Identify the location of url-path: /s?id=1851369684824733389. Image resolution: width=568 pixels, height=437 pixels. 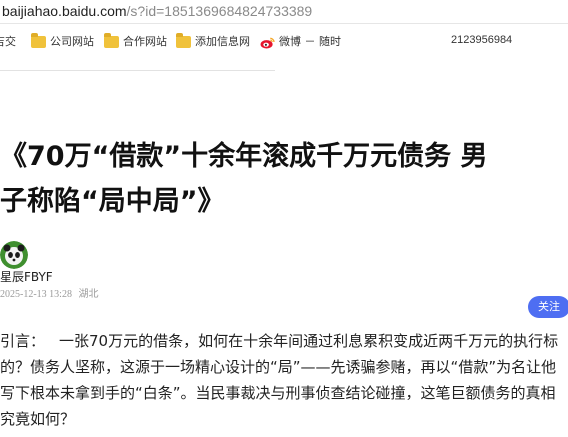
(219, 11).